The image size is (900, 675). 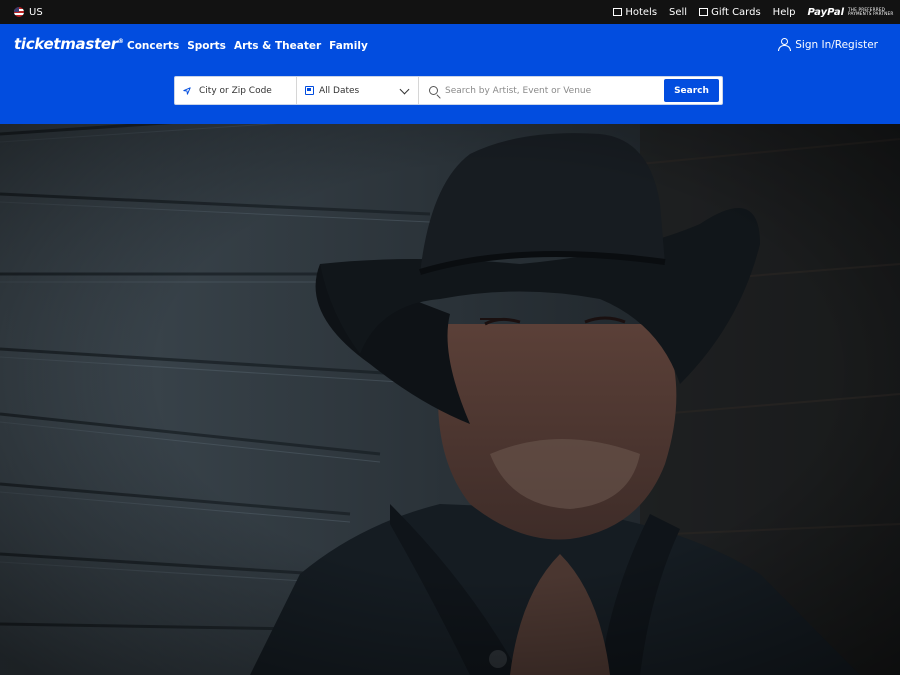 What do you see at coordinates (825, 12) in the screenshot?
I see `paypal-logo: PayPal` at bounding box center [825, 12].